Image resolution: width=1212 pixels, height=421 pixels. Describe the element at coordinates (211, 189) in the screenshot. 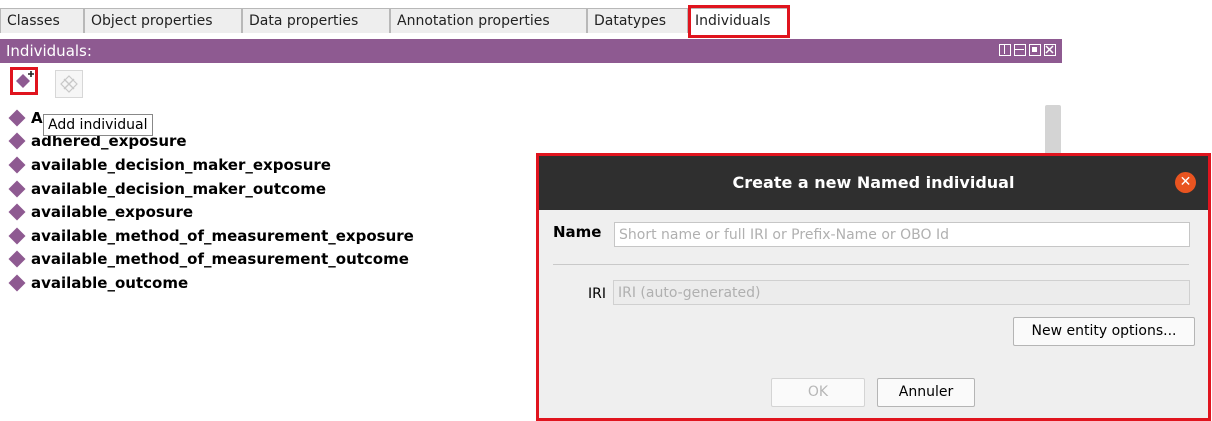

I see `list-item: available_decision_maker_outcome` at that location.